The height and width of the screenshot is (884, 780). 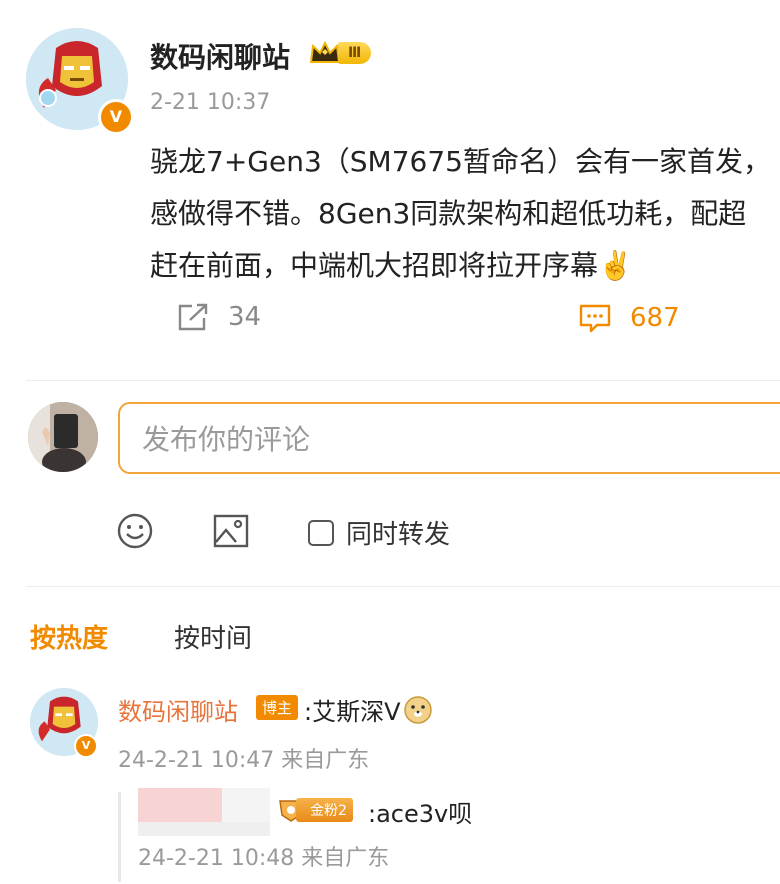 I want to click on image-icon, so click(x=231, y=531).